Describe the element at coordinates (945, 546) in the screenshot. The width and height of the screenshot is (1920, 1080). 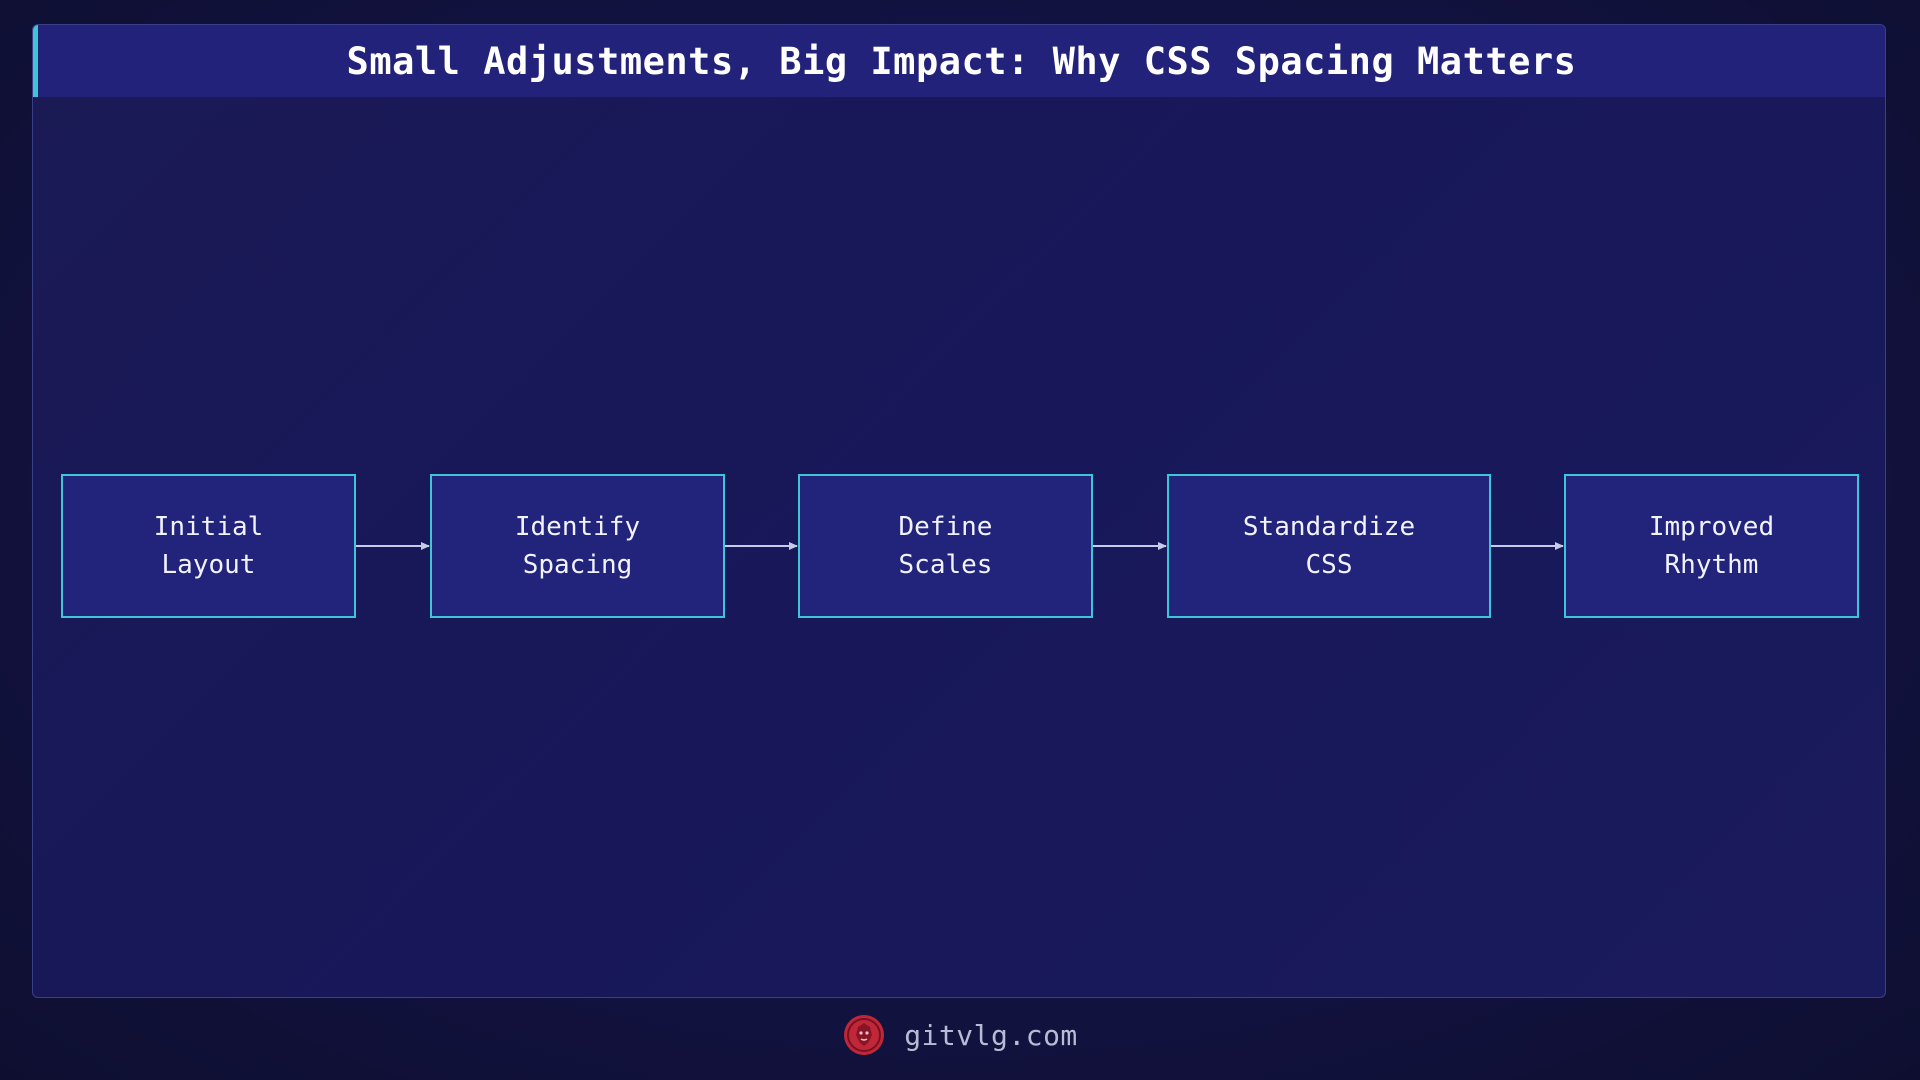
I see `node-define-scales: Define Scales` at that location.